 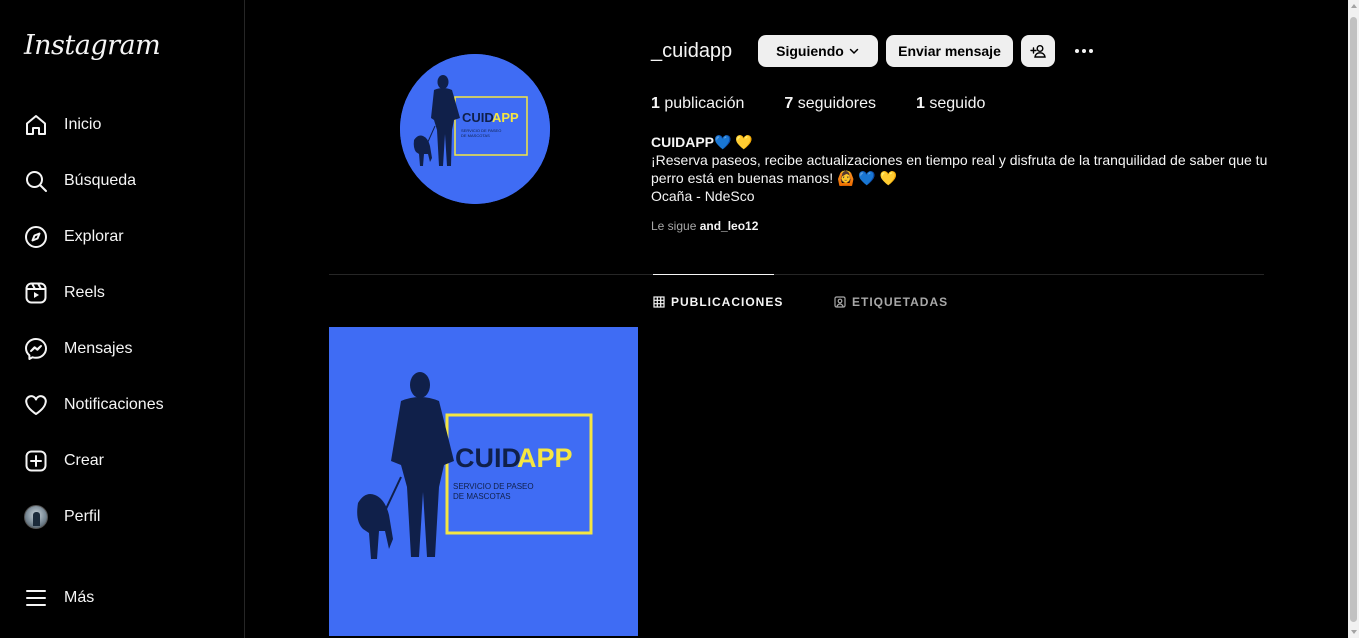 I want to click on search-icon, so click(x=36, y=181).